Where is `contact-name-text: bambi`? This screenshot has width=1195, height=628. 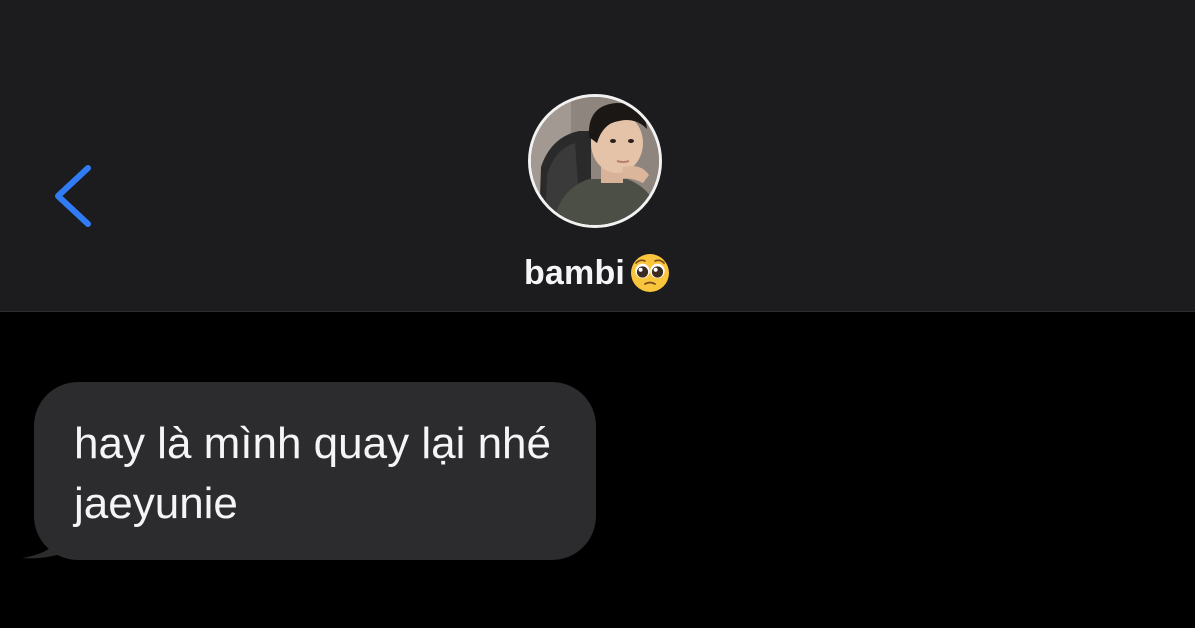 contact-name-text: bambi is located at coordinates (574, 272).